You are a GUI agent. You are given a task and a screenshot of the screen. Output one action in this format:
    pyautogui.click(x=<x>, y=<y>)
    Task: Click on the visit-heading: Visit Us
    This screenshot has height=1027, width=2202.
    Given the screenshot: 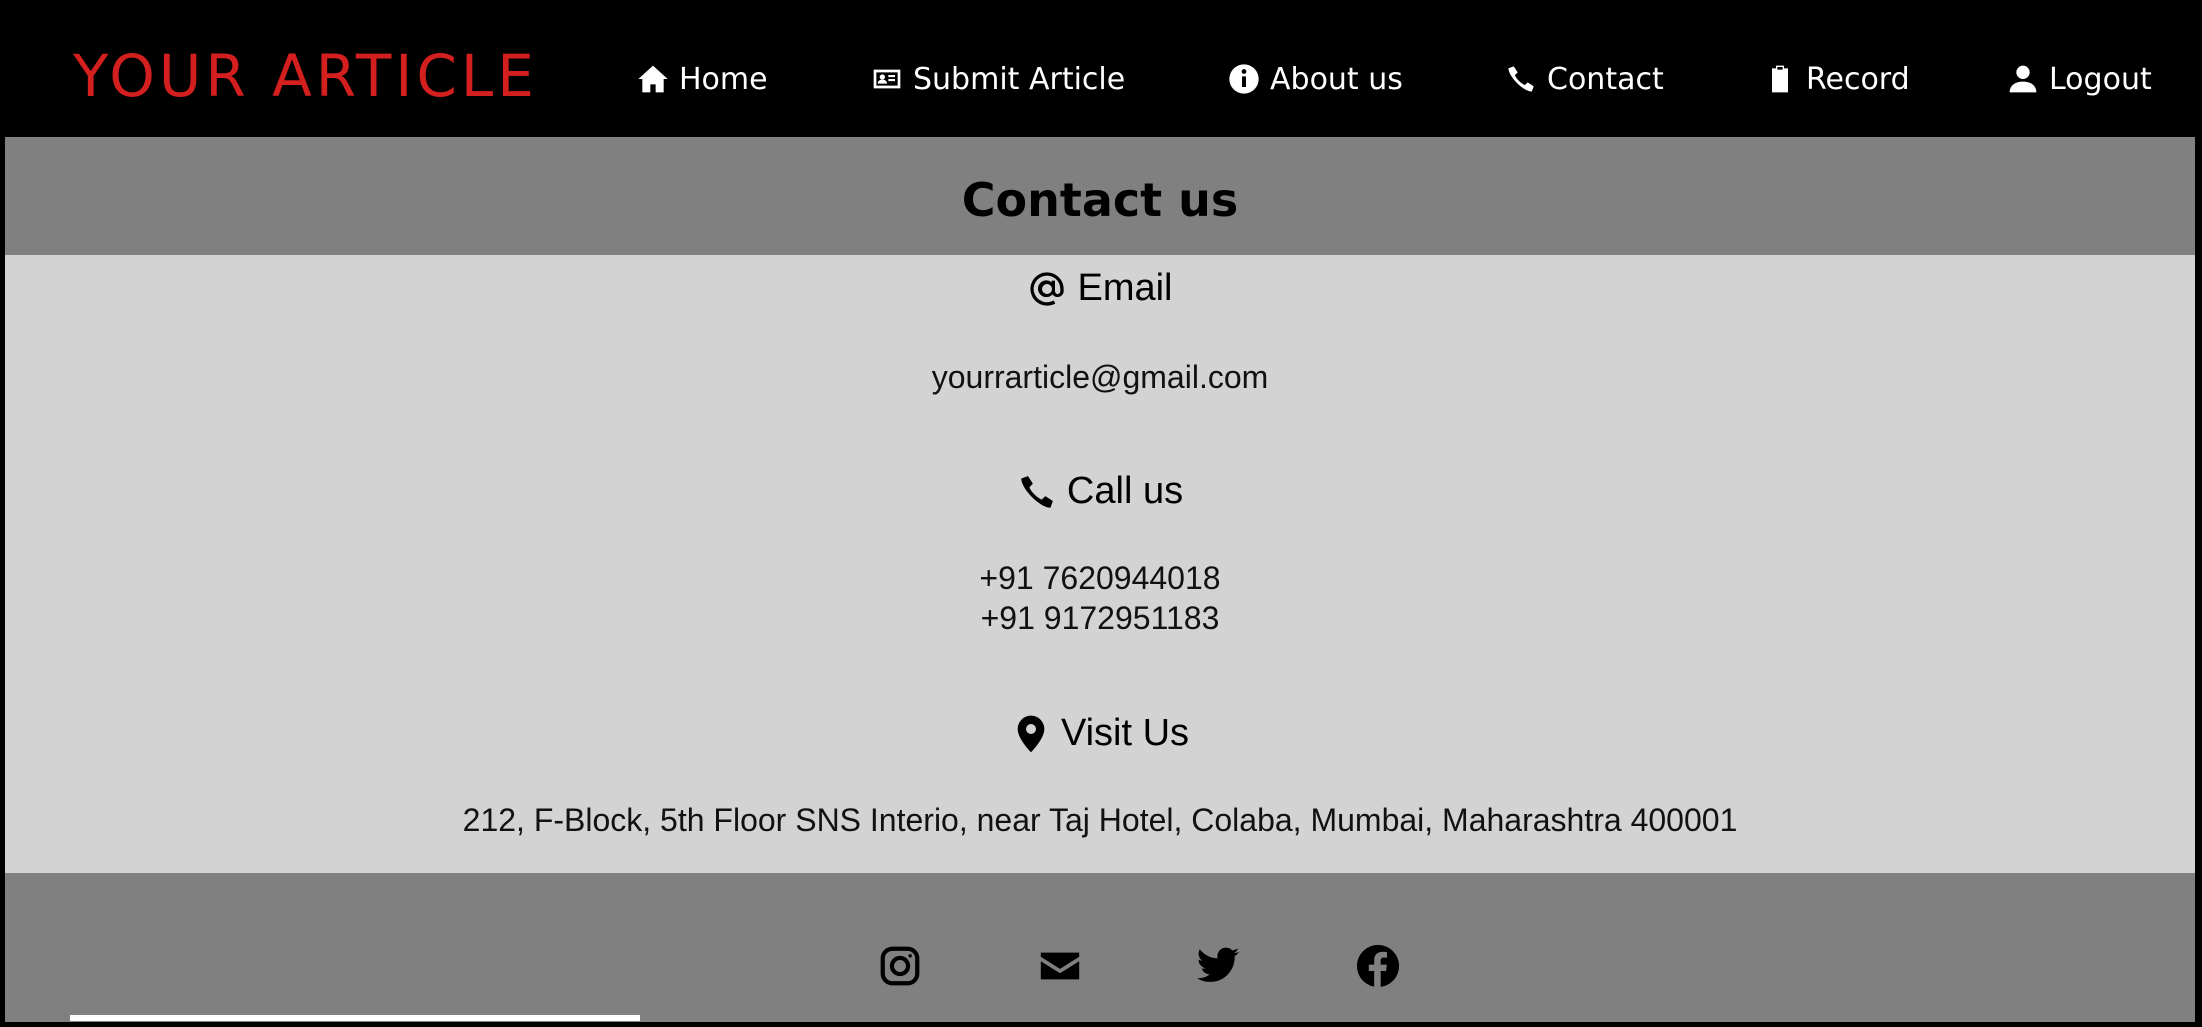 What is the action you would take?
    pyautogui.click(x=1100, y=733)
    